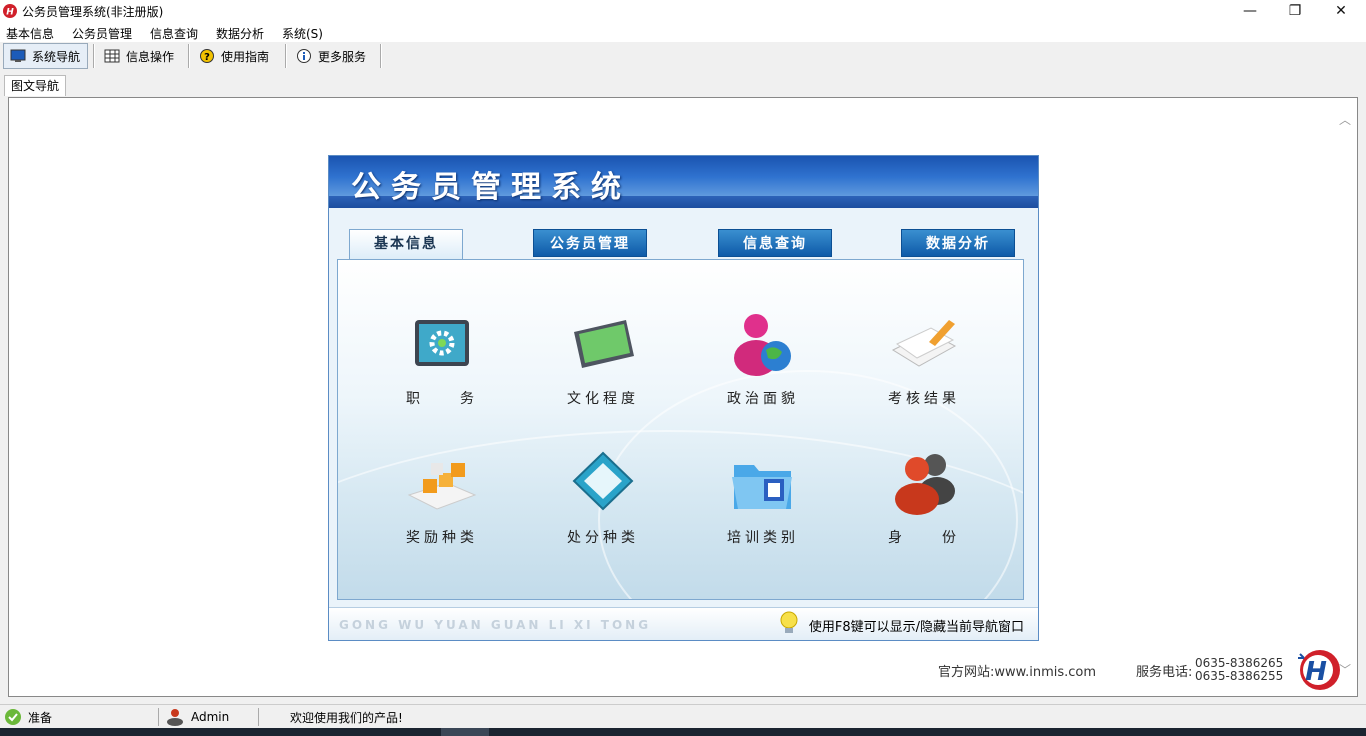 The height and width of the screenshot is (736, 1366). I want to click on folder-icon, so click(762, 487).